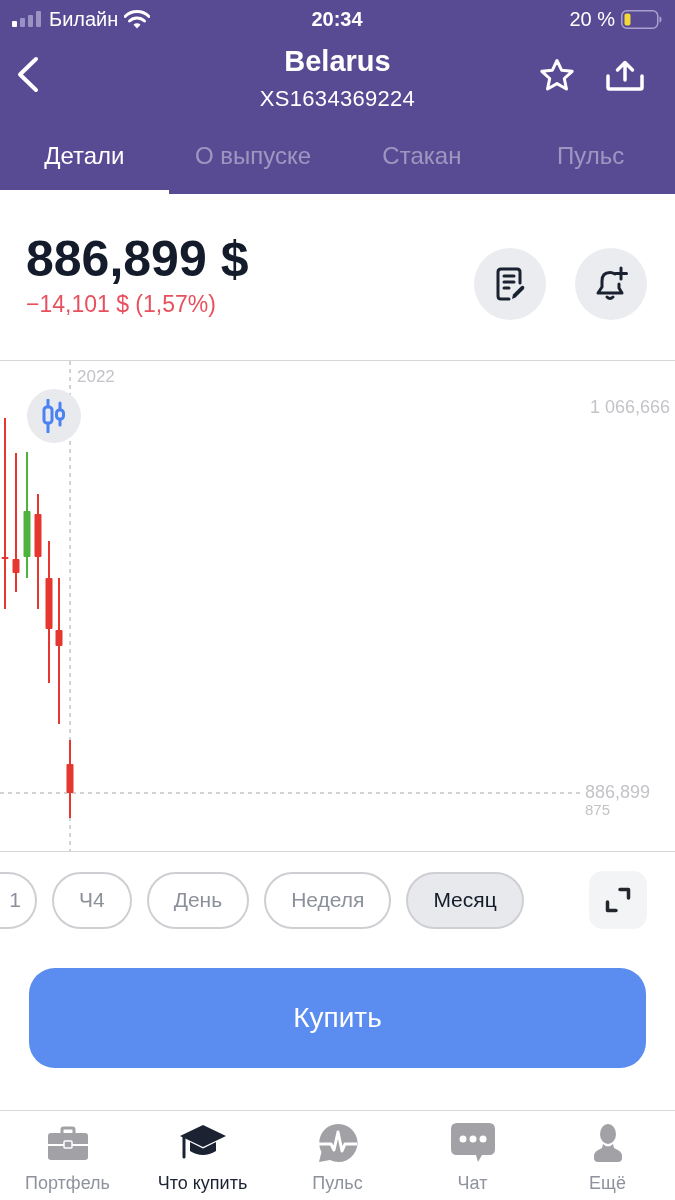  Describe the element at coordinates (328, 900) in the screenshot. I see `period-chip: Неделя` at that location.